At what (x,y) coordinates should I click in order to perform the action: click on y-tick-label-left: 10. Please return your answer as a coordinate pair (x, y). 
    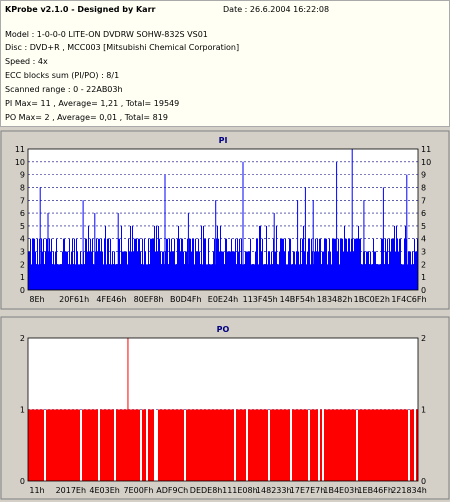
    Looking at the image, I should click on (20, 162).